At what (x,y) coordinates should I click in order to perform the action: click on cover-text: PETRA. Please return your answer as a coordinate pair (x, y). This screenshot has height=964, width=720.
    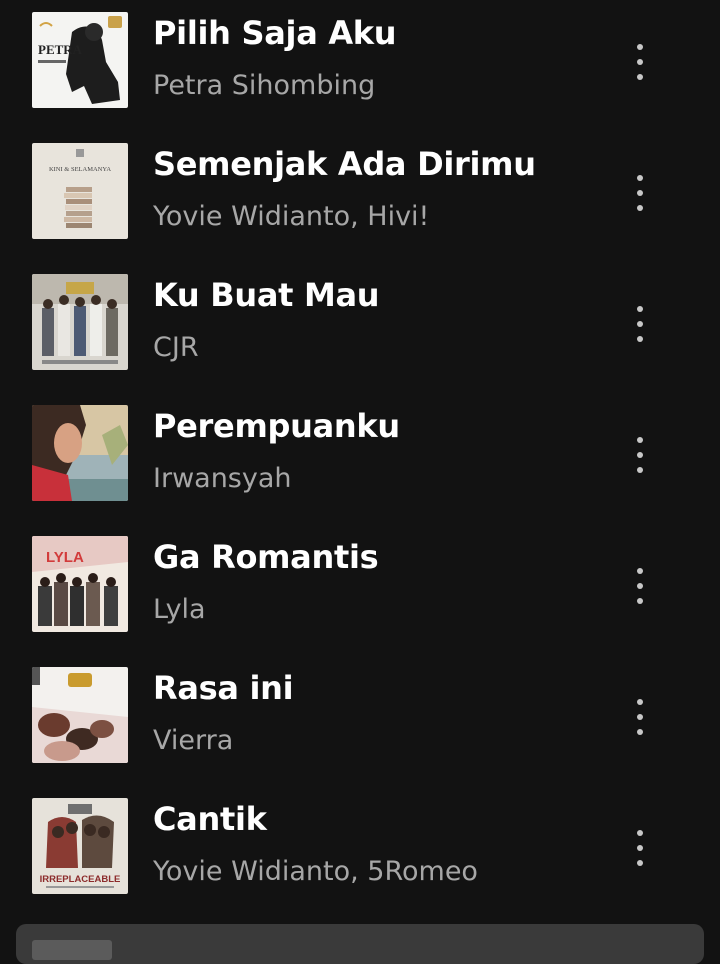
    Looking at the image, I should click on (60, 49).